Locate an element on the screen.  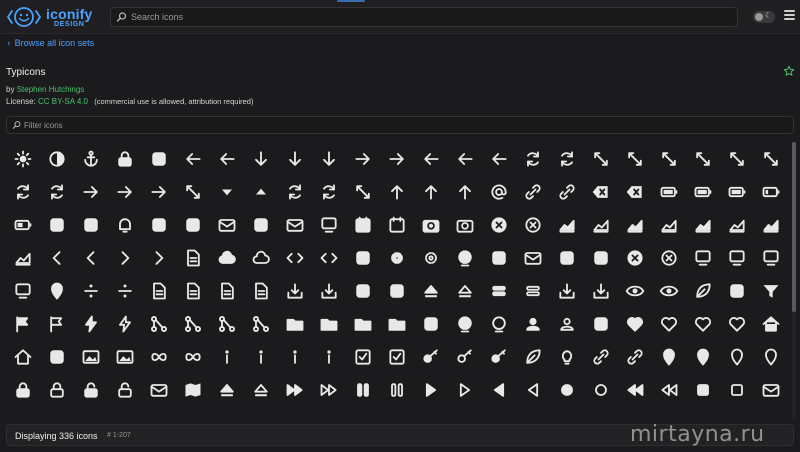
icon-cell-battery-full is located at coordinates (703, 191).